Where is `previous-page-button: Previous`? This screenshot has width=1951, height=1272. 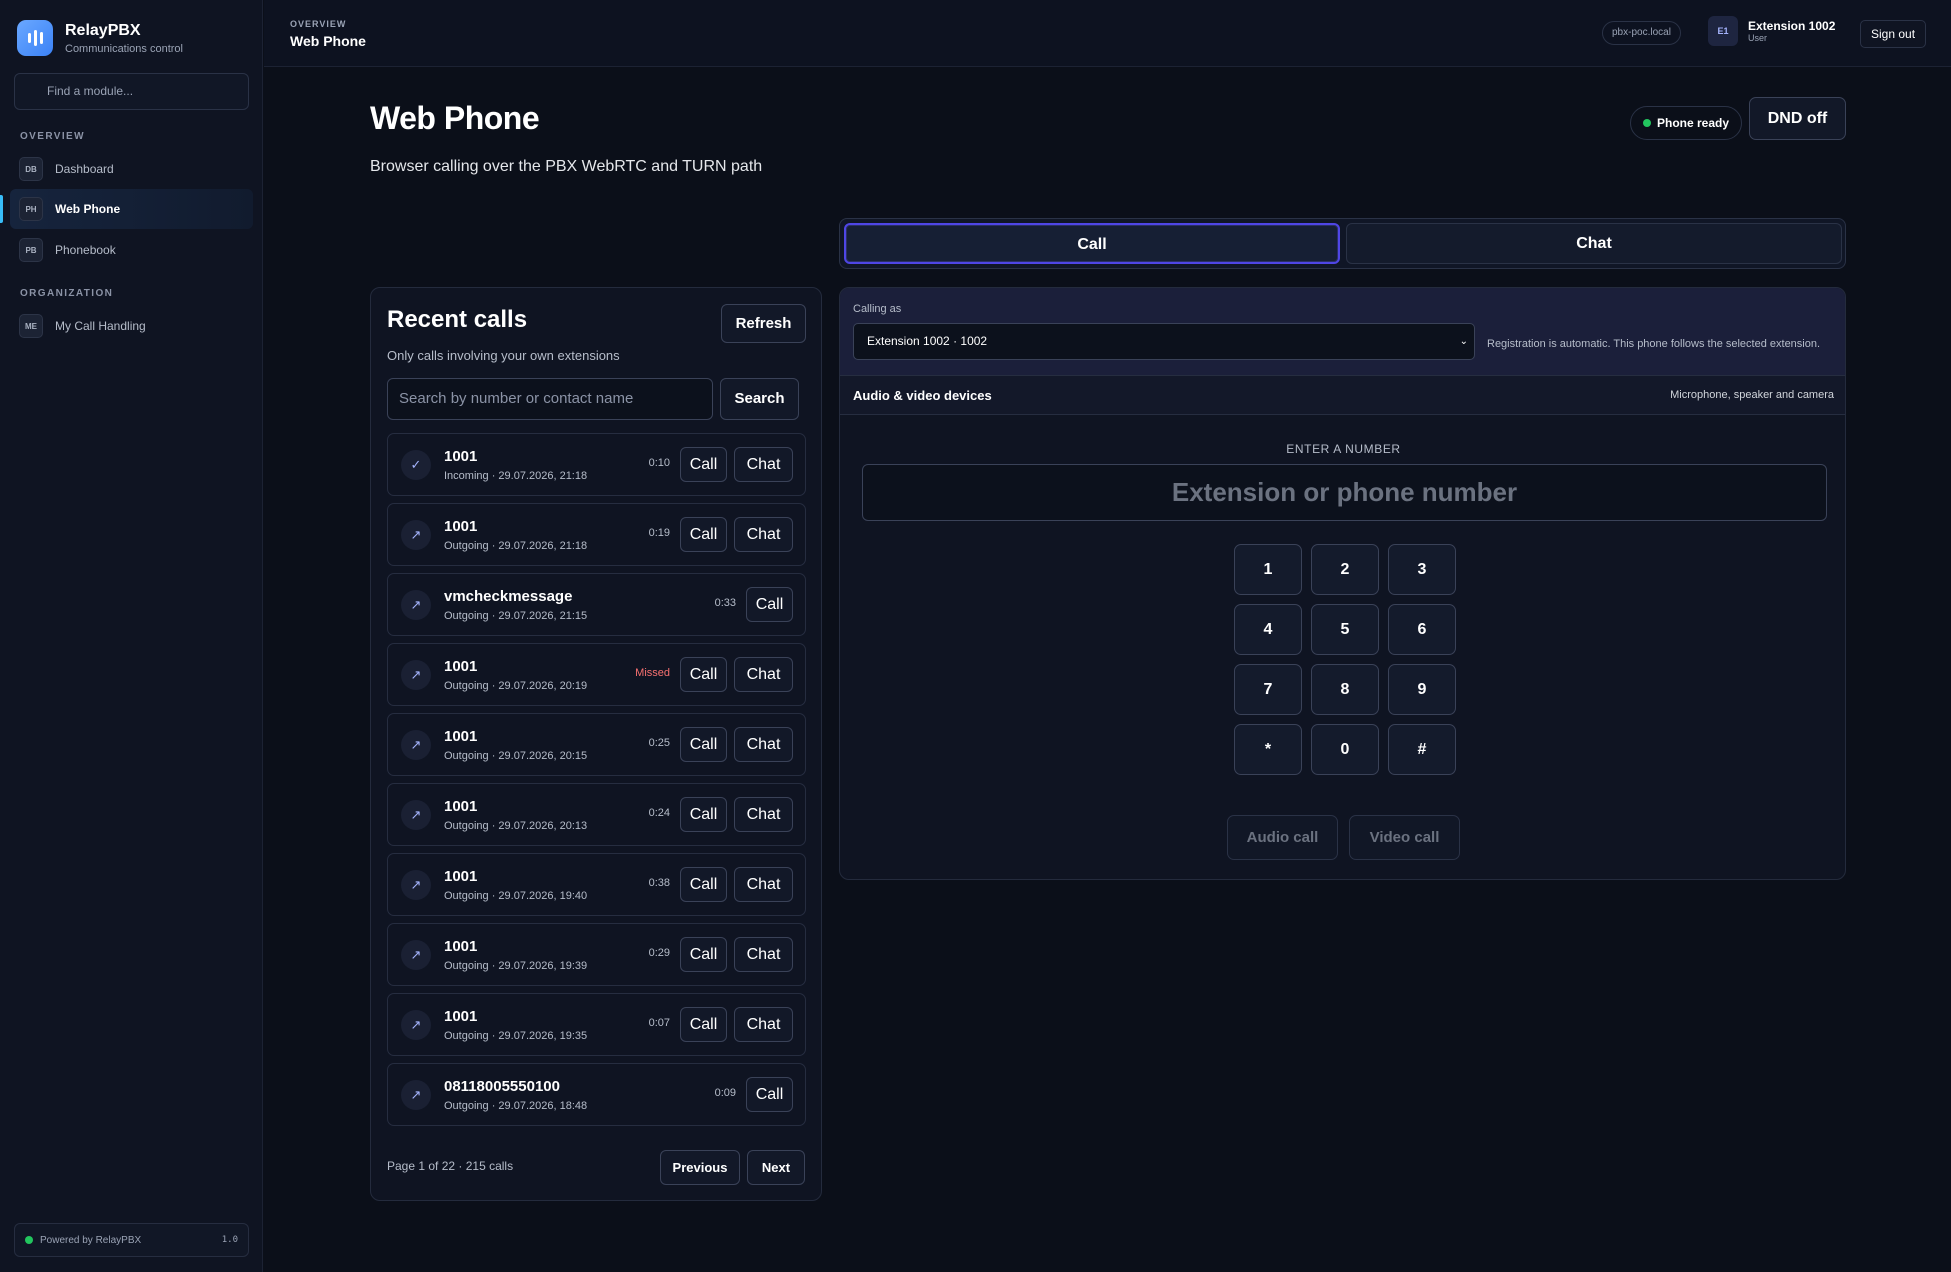
previous-page-button: Previous is located at coordinates (700, 1167).